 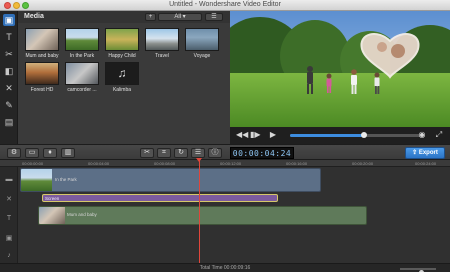 I want to click on edit-toolbar: ⚙ ▭ ♦ ▥ ✂ ⌗ ↻ ☰ ⓘ 00:00:04:24 ⇪ Export, so click(x=225, y=152).